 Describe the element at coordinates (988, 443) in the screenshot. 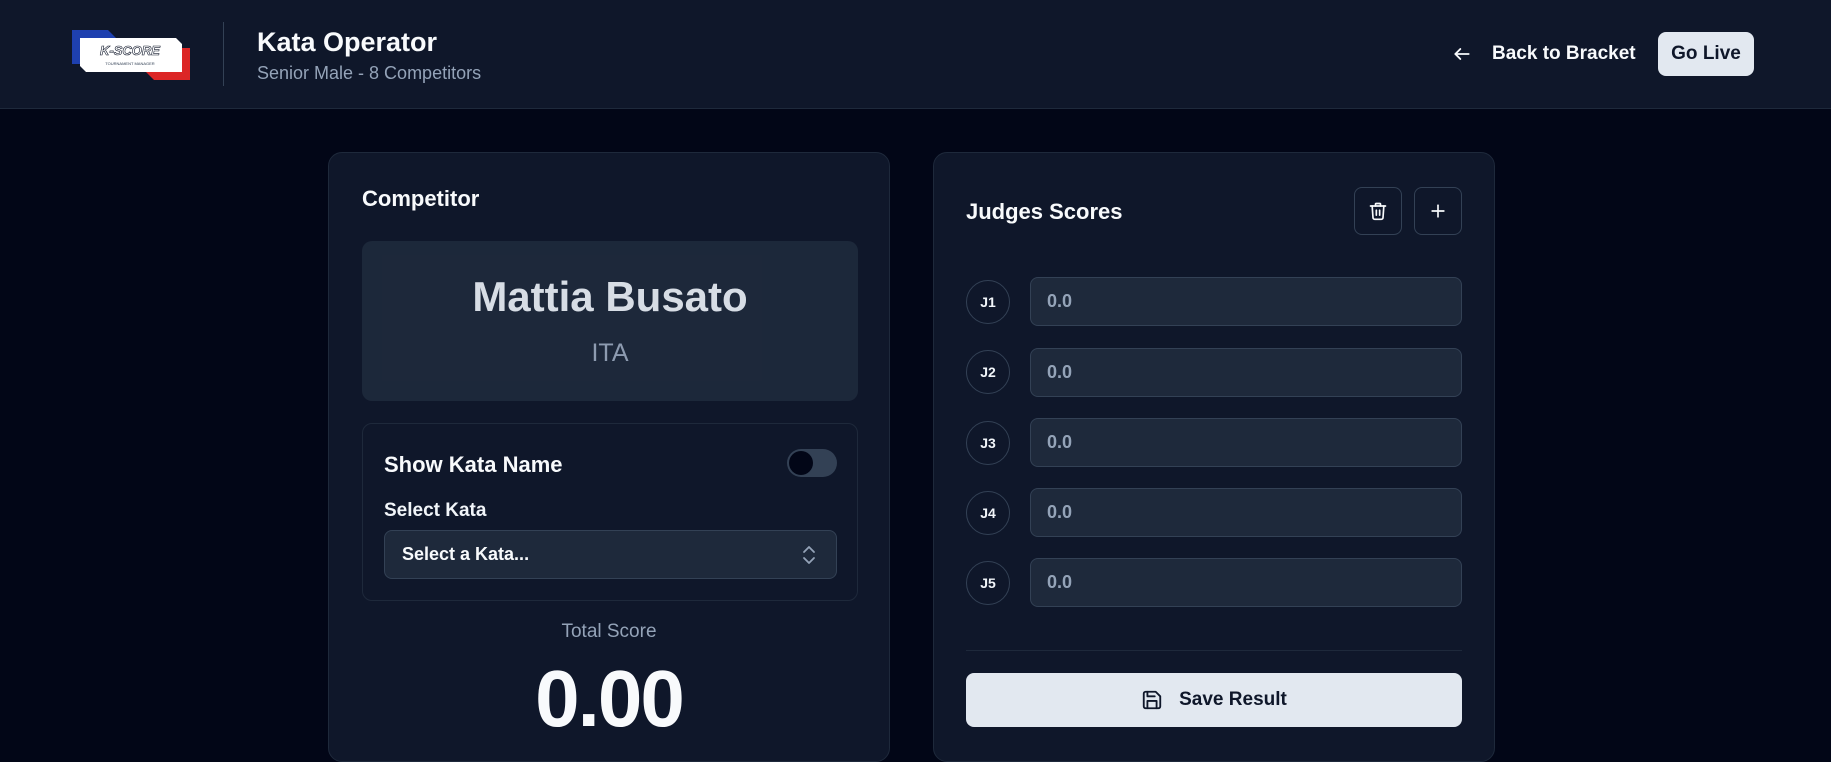

I see `judge-badge: J3` at that location.